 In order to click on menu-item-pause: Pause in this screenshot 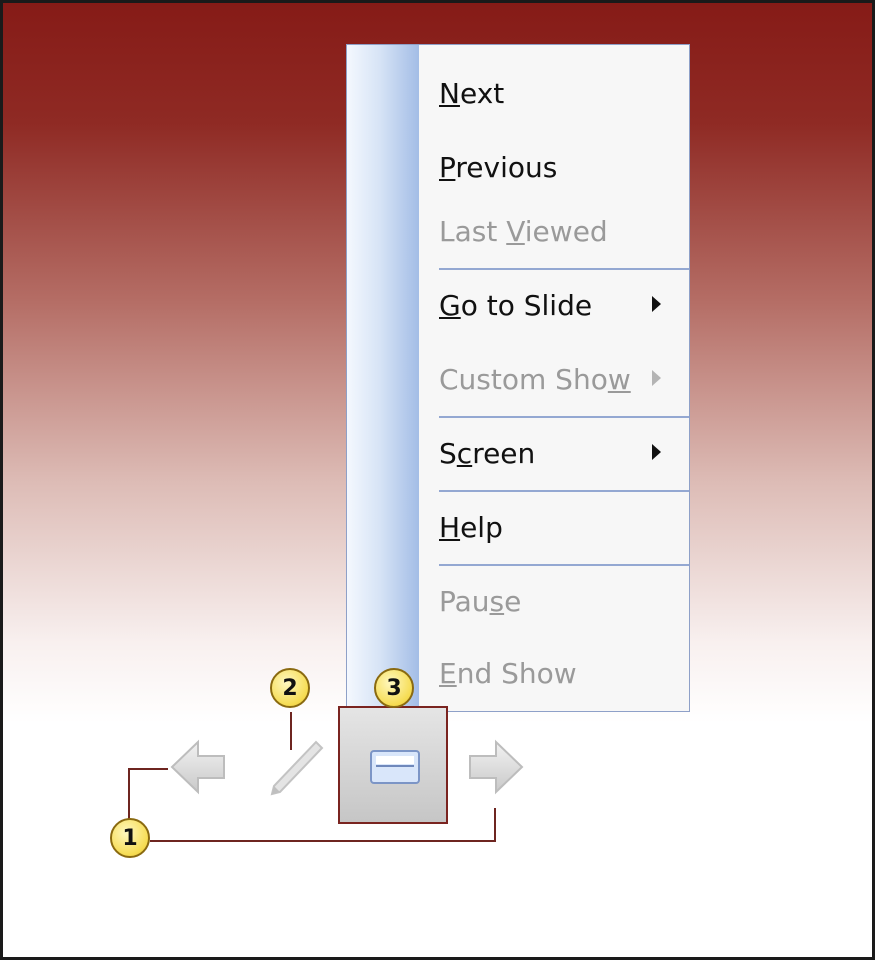, I will do `click(563, 601)`.